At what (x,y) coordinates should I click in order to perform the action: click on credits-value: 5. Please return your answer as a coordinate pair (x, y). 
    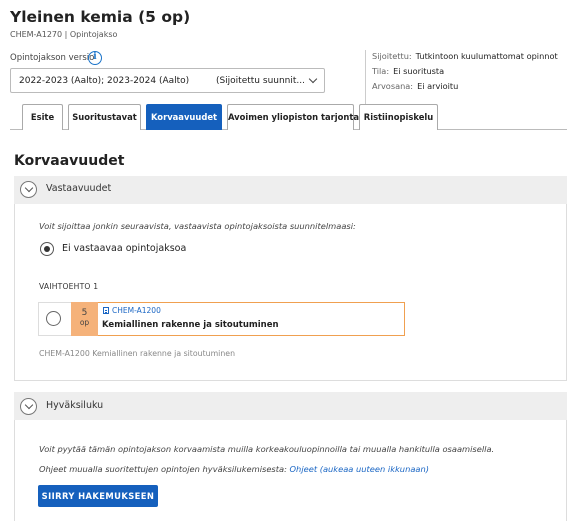
    Looking at the image, I should click on (84, 313).